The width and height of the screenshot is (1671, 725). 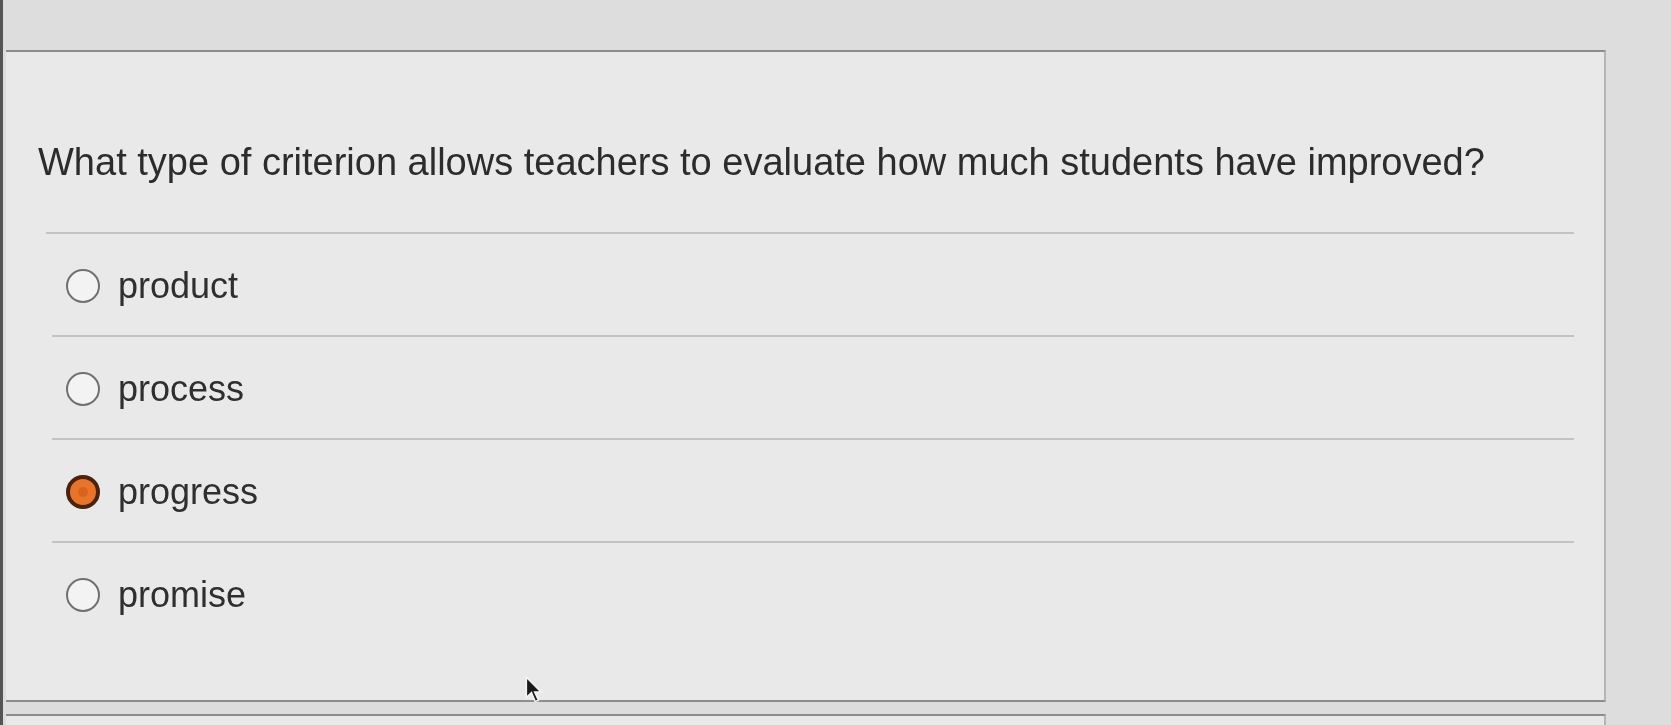 What do you see at coordinates (762, 162) in the screenshot?
I see `question-text: What type of criterion allows teachers to evaluate how much students have improved?` at bounding box center [762, 162].